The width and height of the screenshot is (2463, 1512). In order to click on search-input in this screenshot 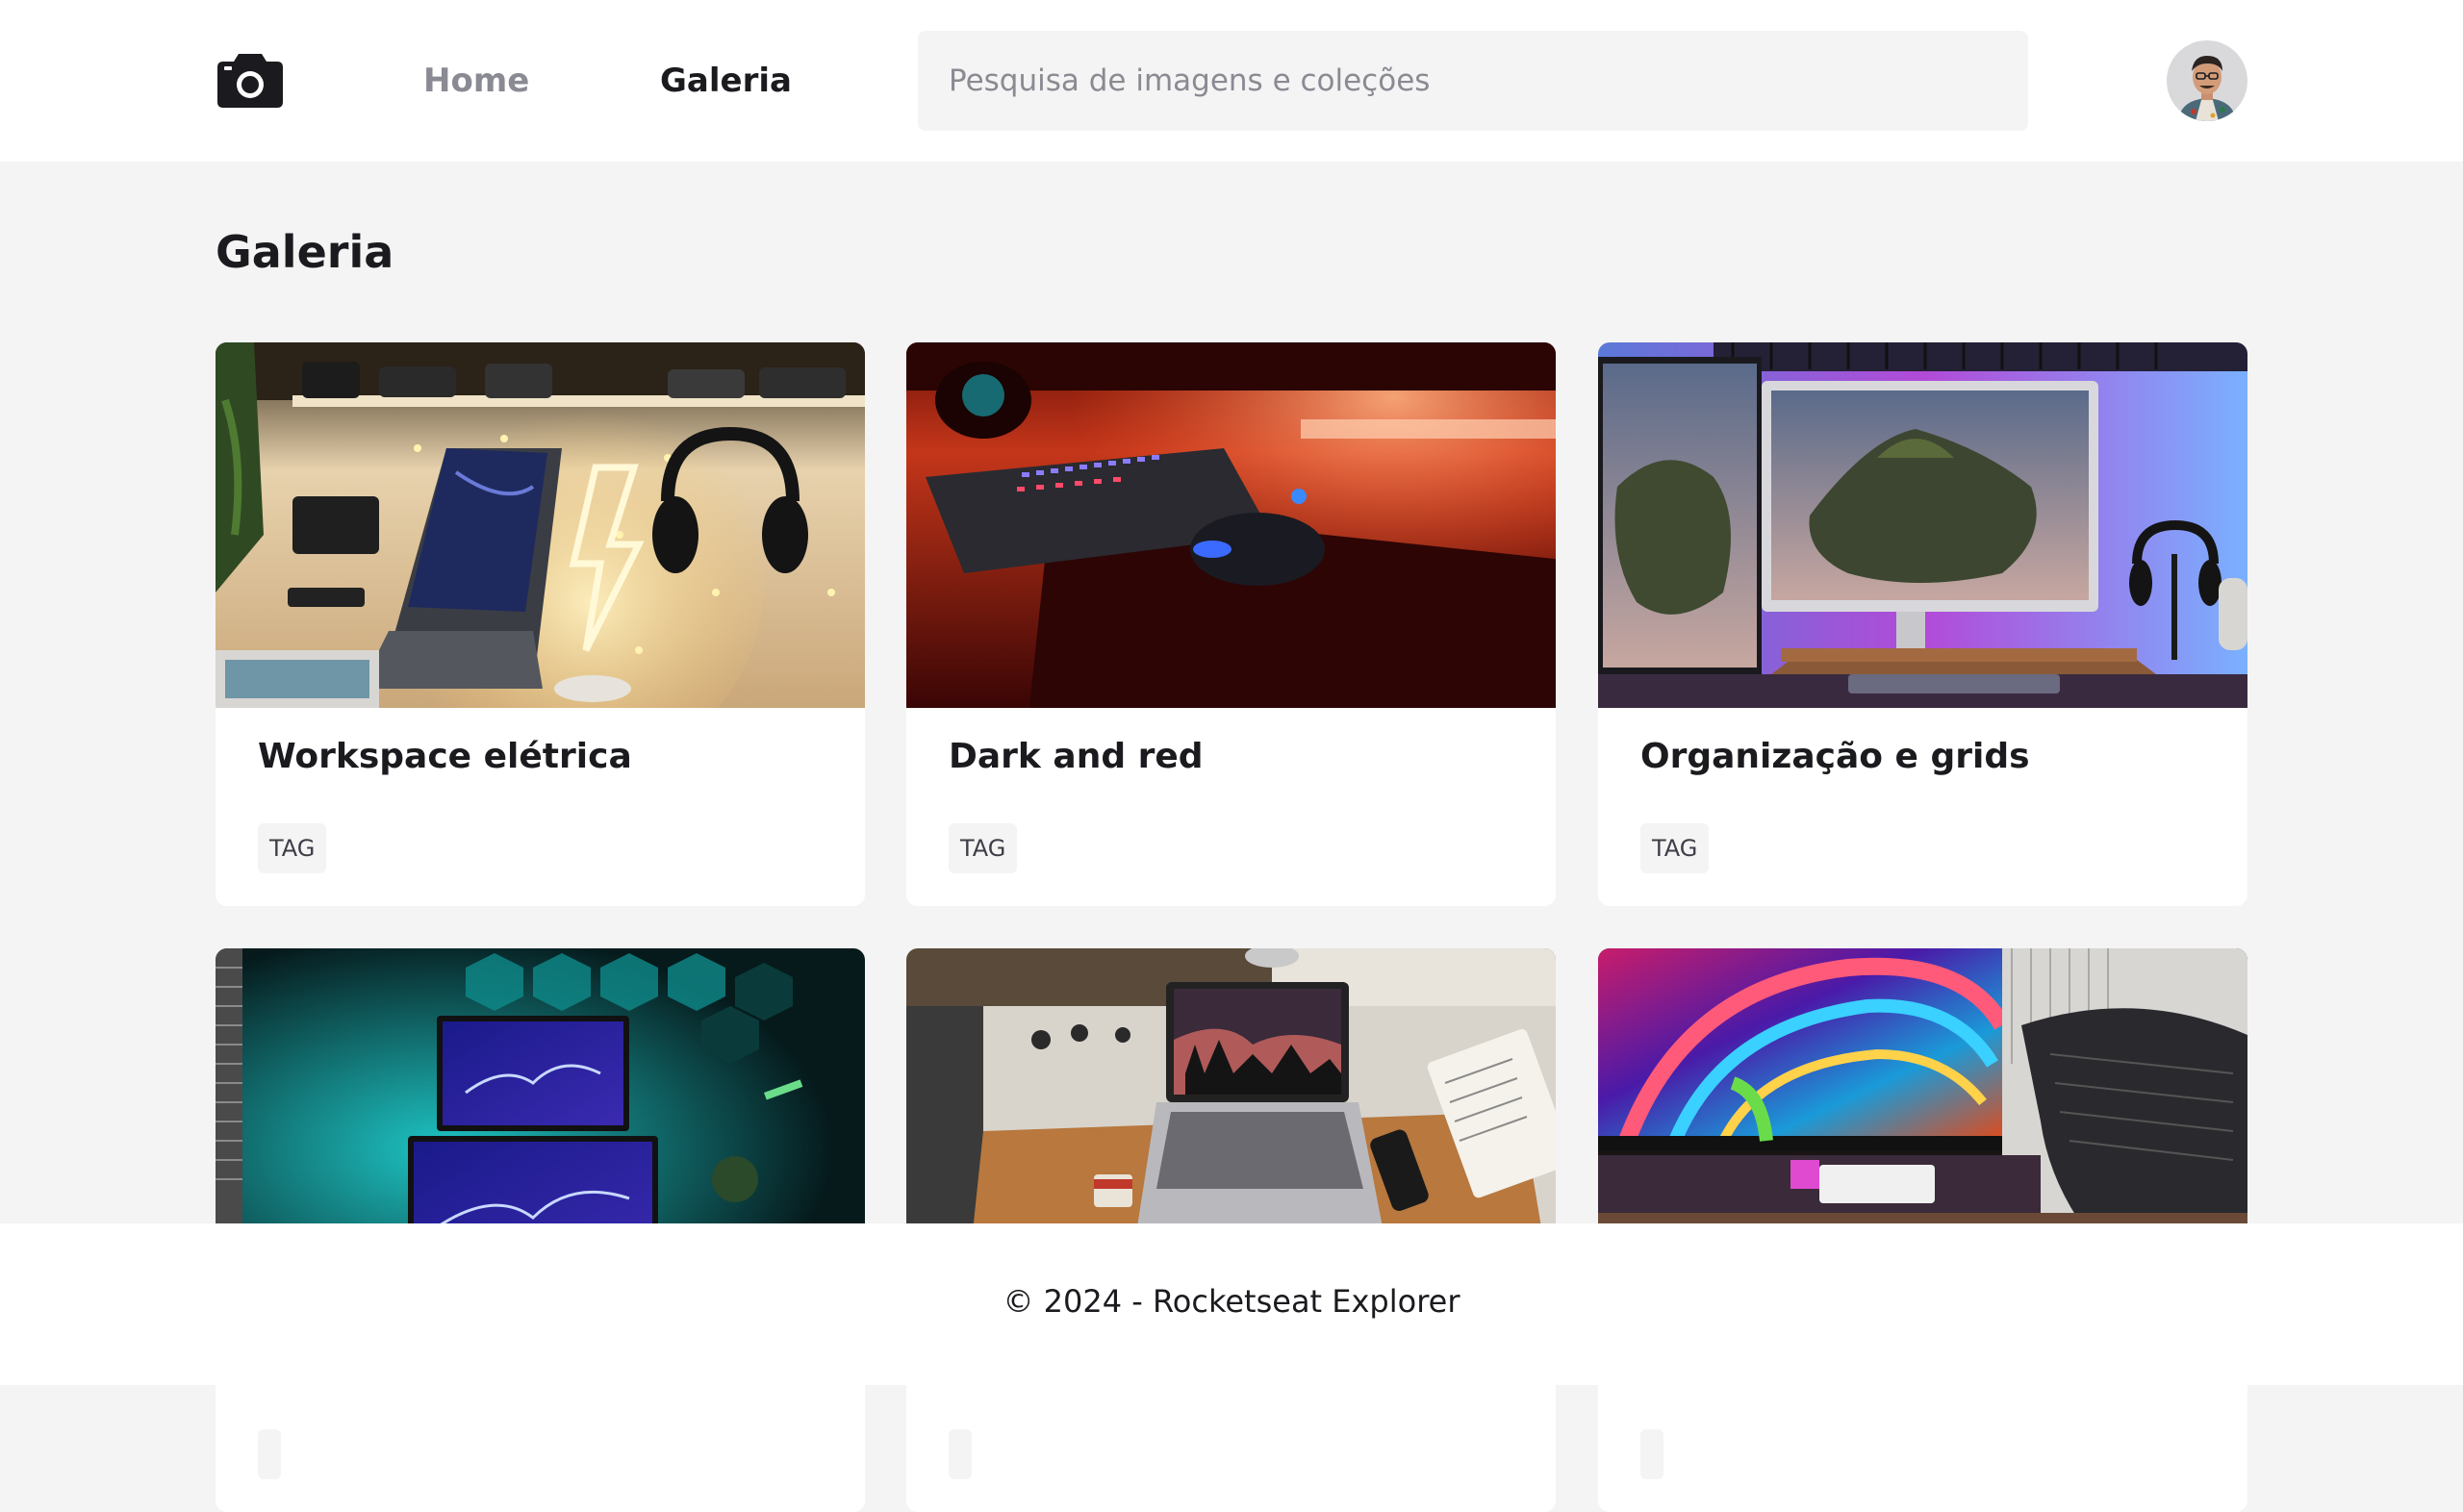, I will do `click(1473, 81)`.